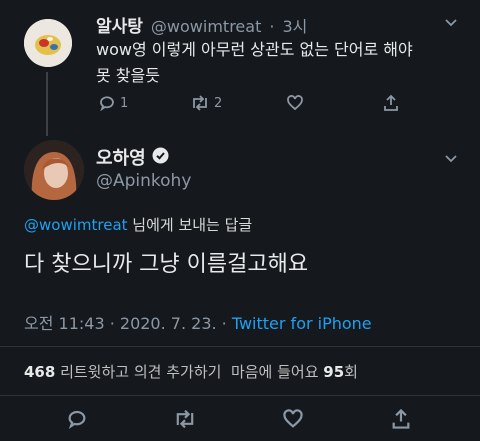 This screenshot has width=480, height=441. What do you see at coordinates (128, 75) in the screenshot?
I see `parent-text-line2: 못 찾을듯` at bounding box center [128, 75].